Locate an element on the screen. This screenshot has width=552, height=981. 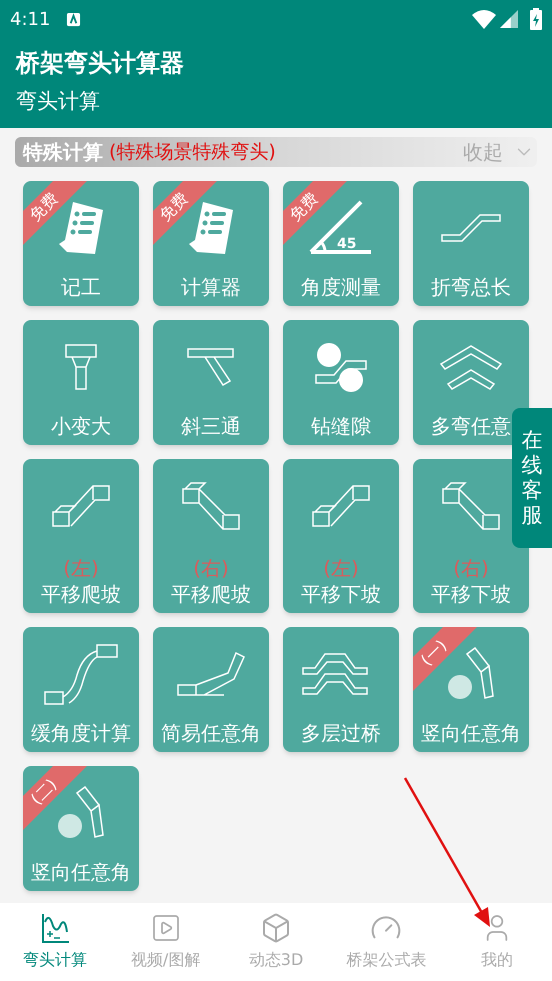
page-subtitle: 弯头计算 is located at coordinates (58, 101).